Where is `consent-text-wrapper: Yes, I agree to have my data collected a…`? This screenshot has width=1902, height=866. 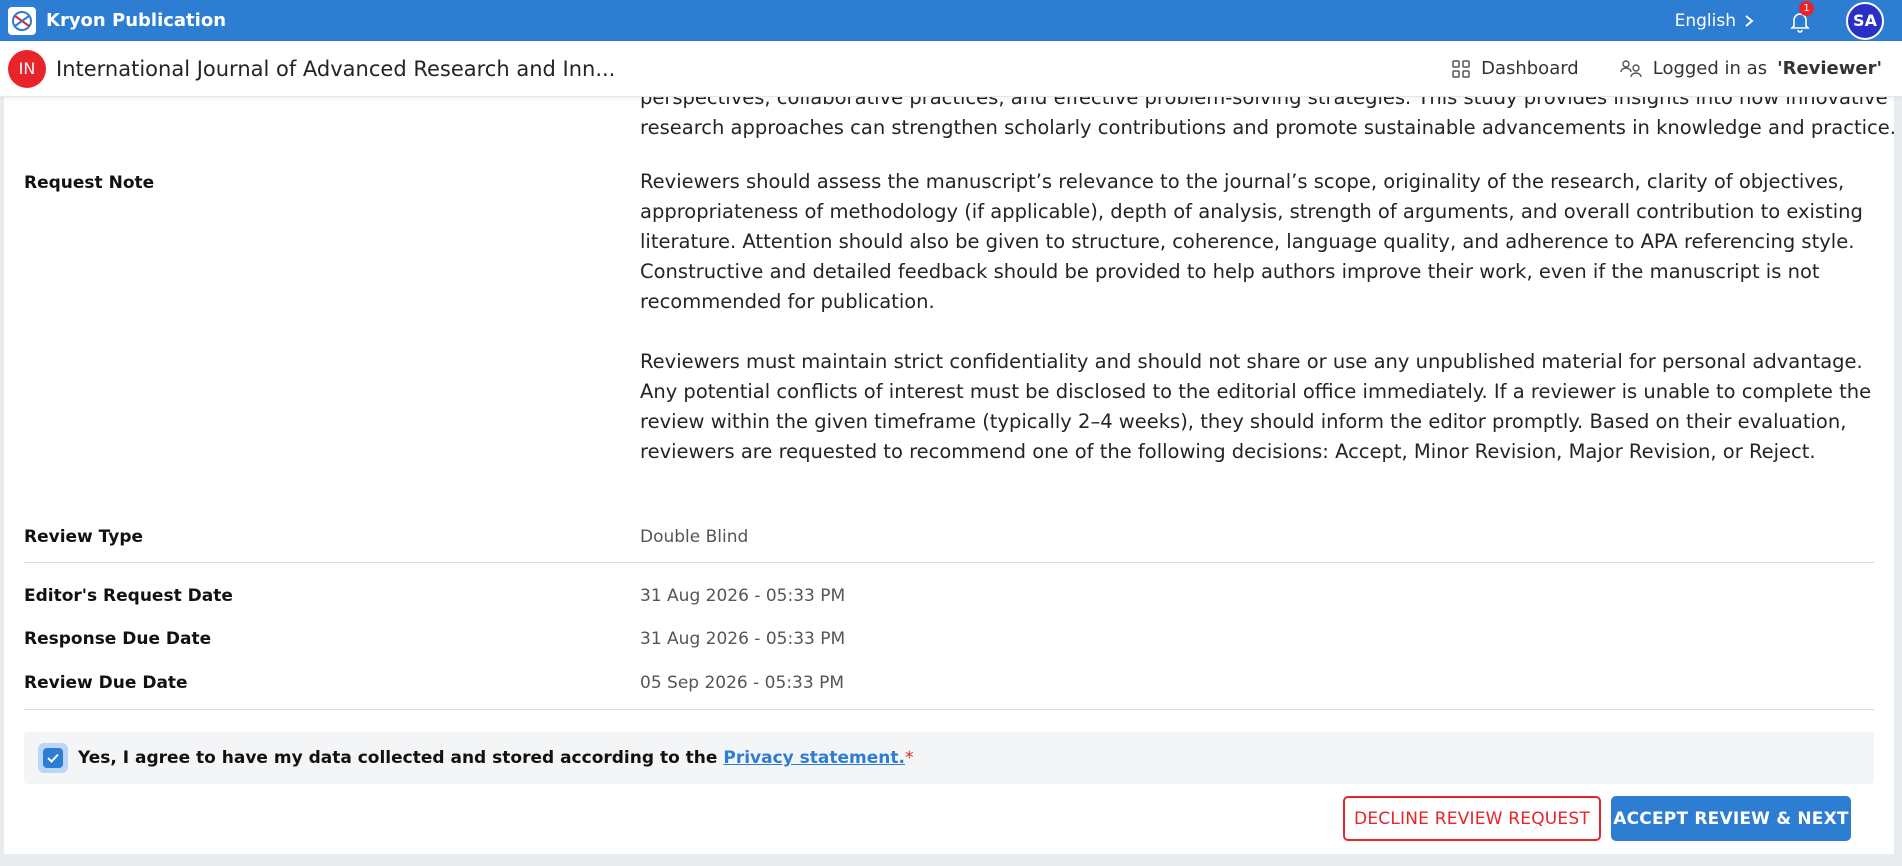
consent-text-wrapper: Yes, I agree to have my data collected a… is located at coordinates (495, 758).